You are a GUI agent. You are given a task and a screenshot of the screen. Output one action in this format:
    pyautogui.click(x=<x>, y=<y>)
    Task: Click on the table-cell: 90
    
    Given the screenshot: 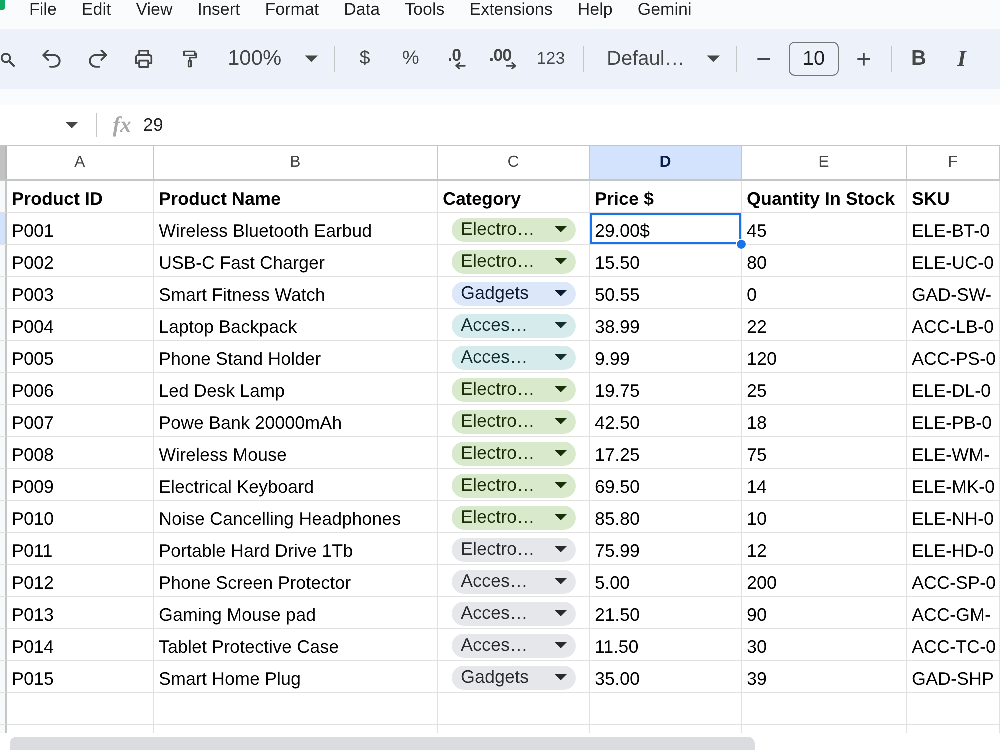 What is the action you would take?
    pyautogui.click(x=824, y=613)
    